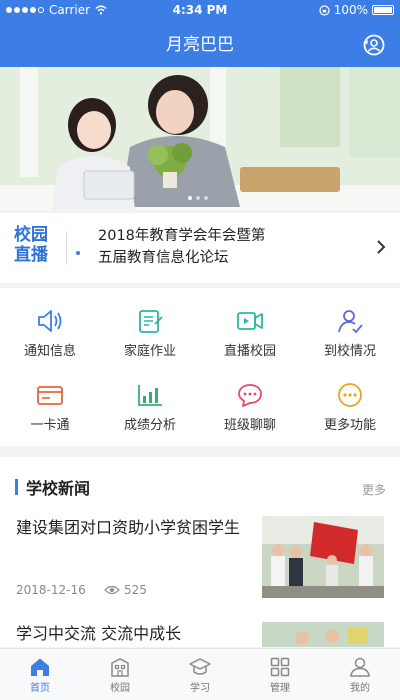 The image size is (400, 700). I want to click on home-icon, so click(40, 667).